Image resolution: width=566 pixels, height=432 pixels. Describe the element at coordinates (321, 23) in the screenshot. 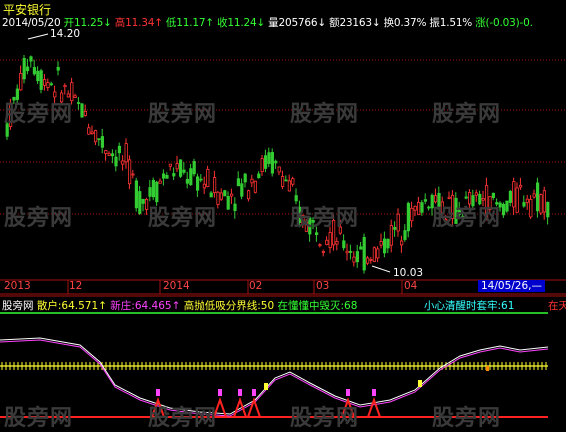

I see `volume-dir: ↓` at that location.